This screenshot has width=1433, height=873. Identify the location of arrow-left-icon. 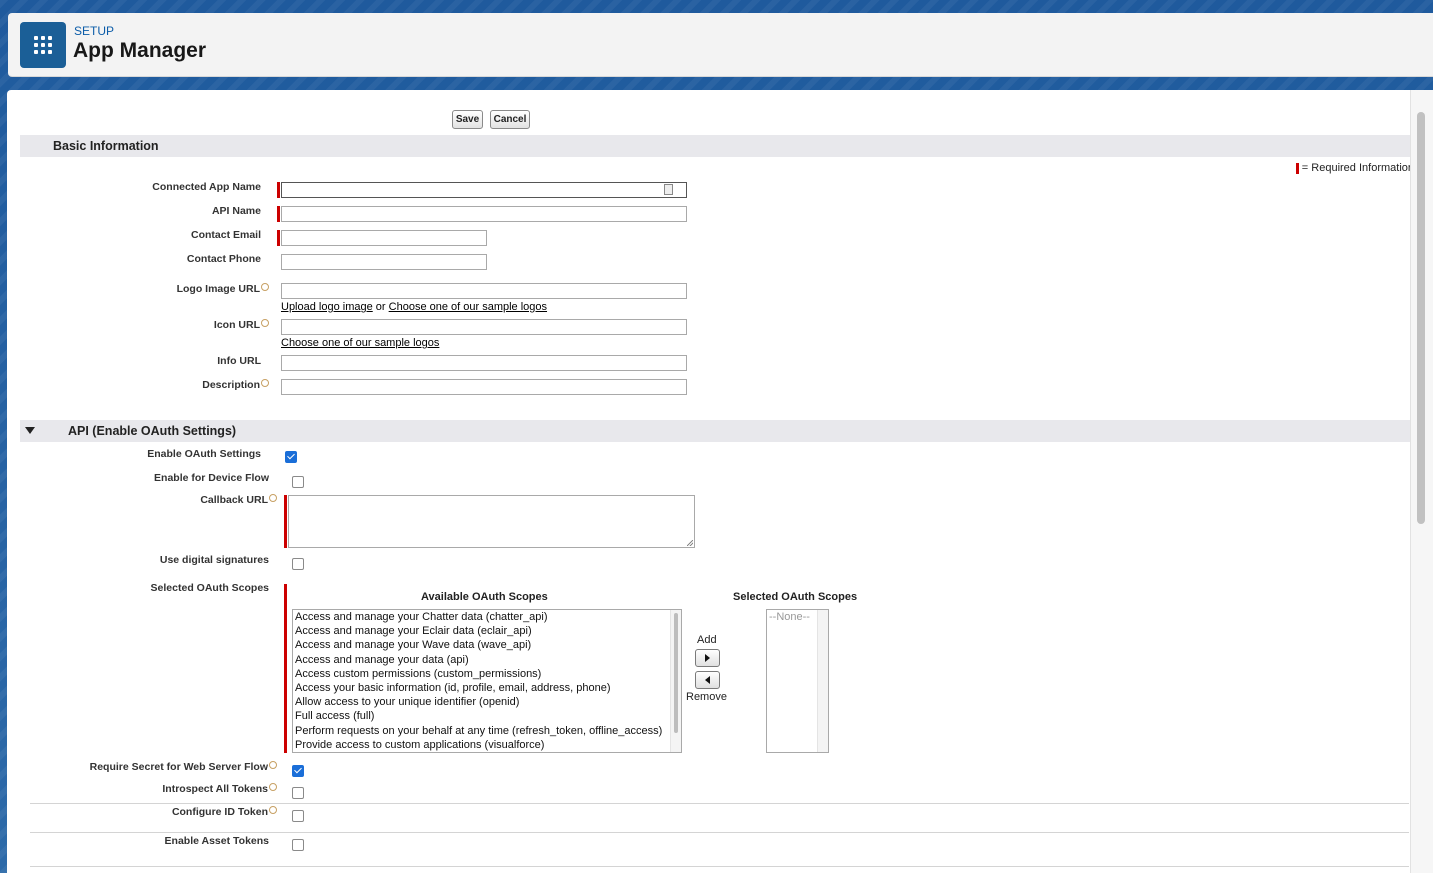
(707, 680).